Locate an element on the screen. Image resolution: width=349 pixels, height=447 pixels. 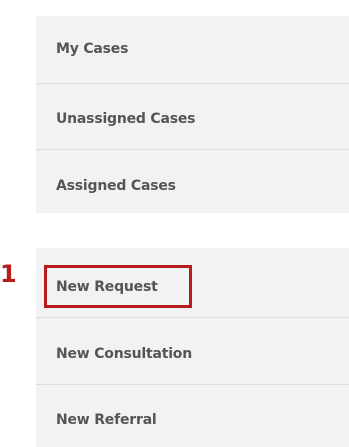
menu-item-my-cases: My Cases is located at coordinates (192, 49).